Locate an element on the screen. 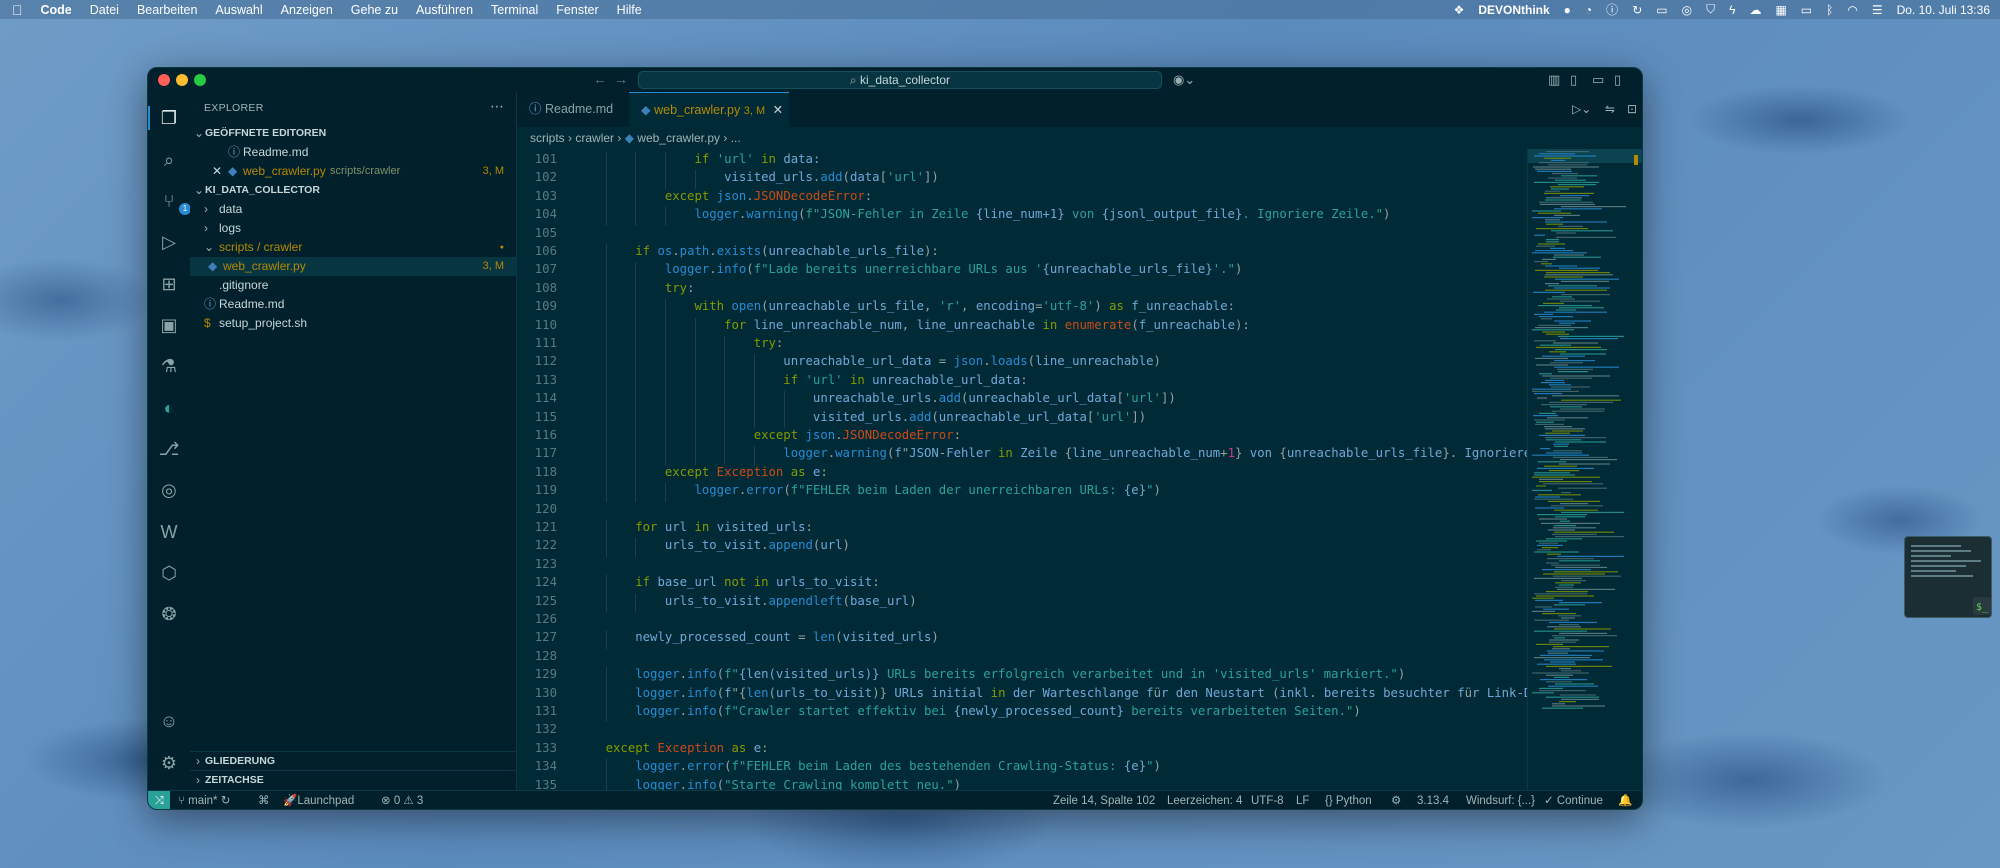 The image size is (2000, 868). control-center-icon: ☰ is located at coordinates (1877, 10).